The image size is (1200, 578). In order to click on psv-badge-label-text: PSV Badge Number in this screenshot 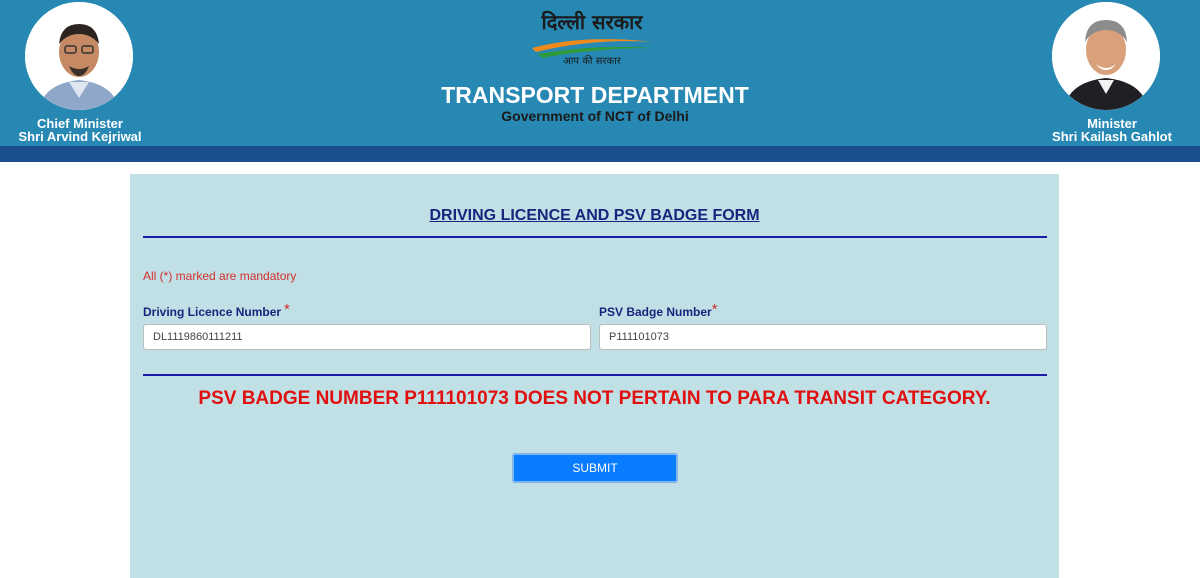, I will do `click(655, 312)`.